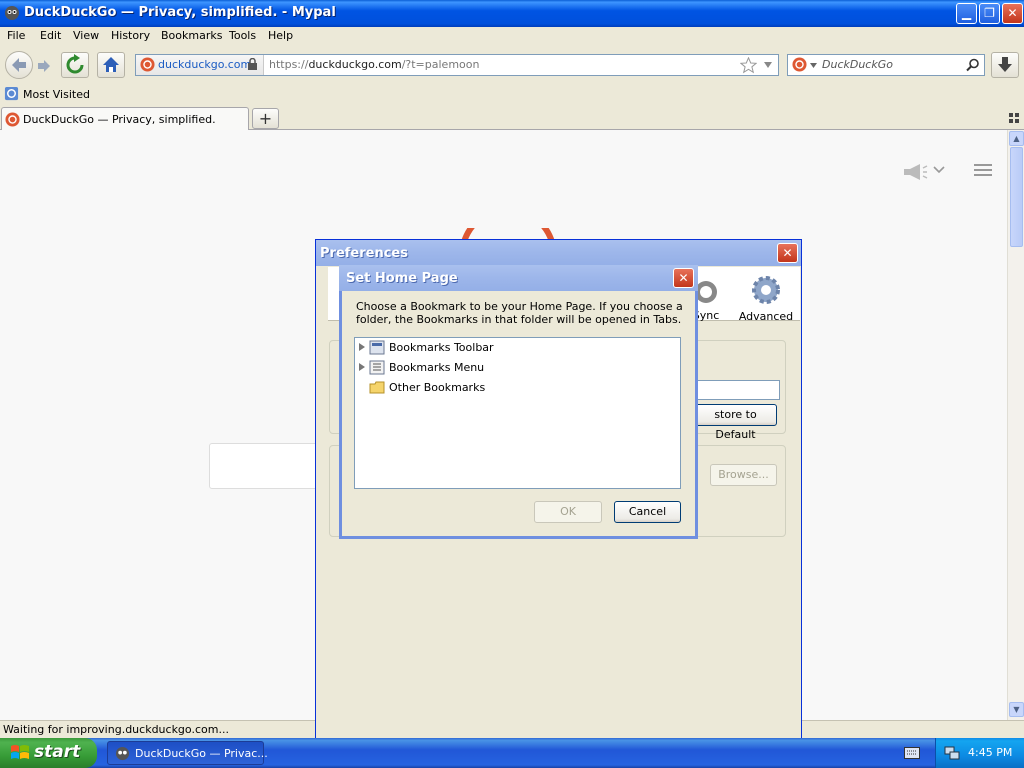  I want to click on url-host: duckduckgo.com, so click(355, 64).